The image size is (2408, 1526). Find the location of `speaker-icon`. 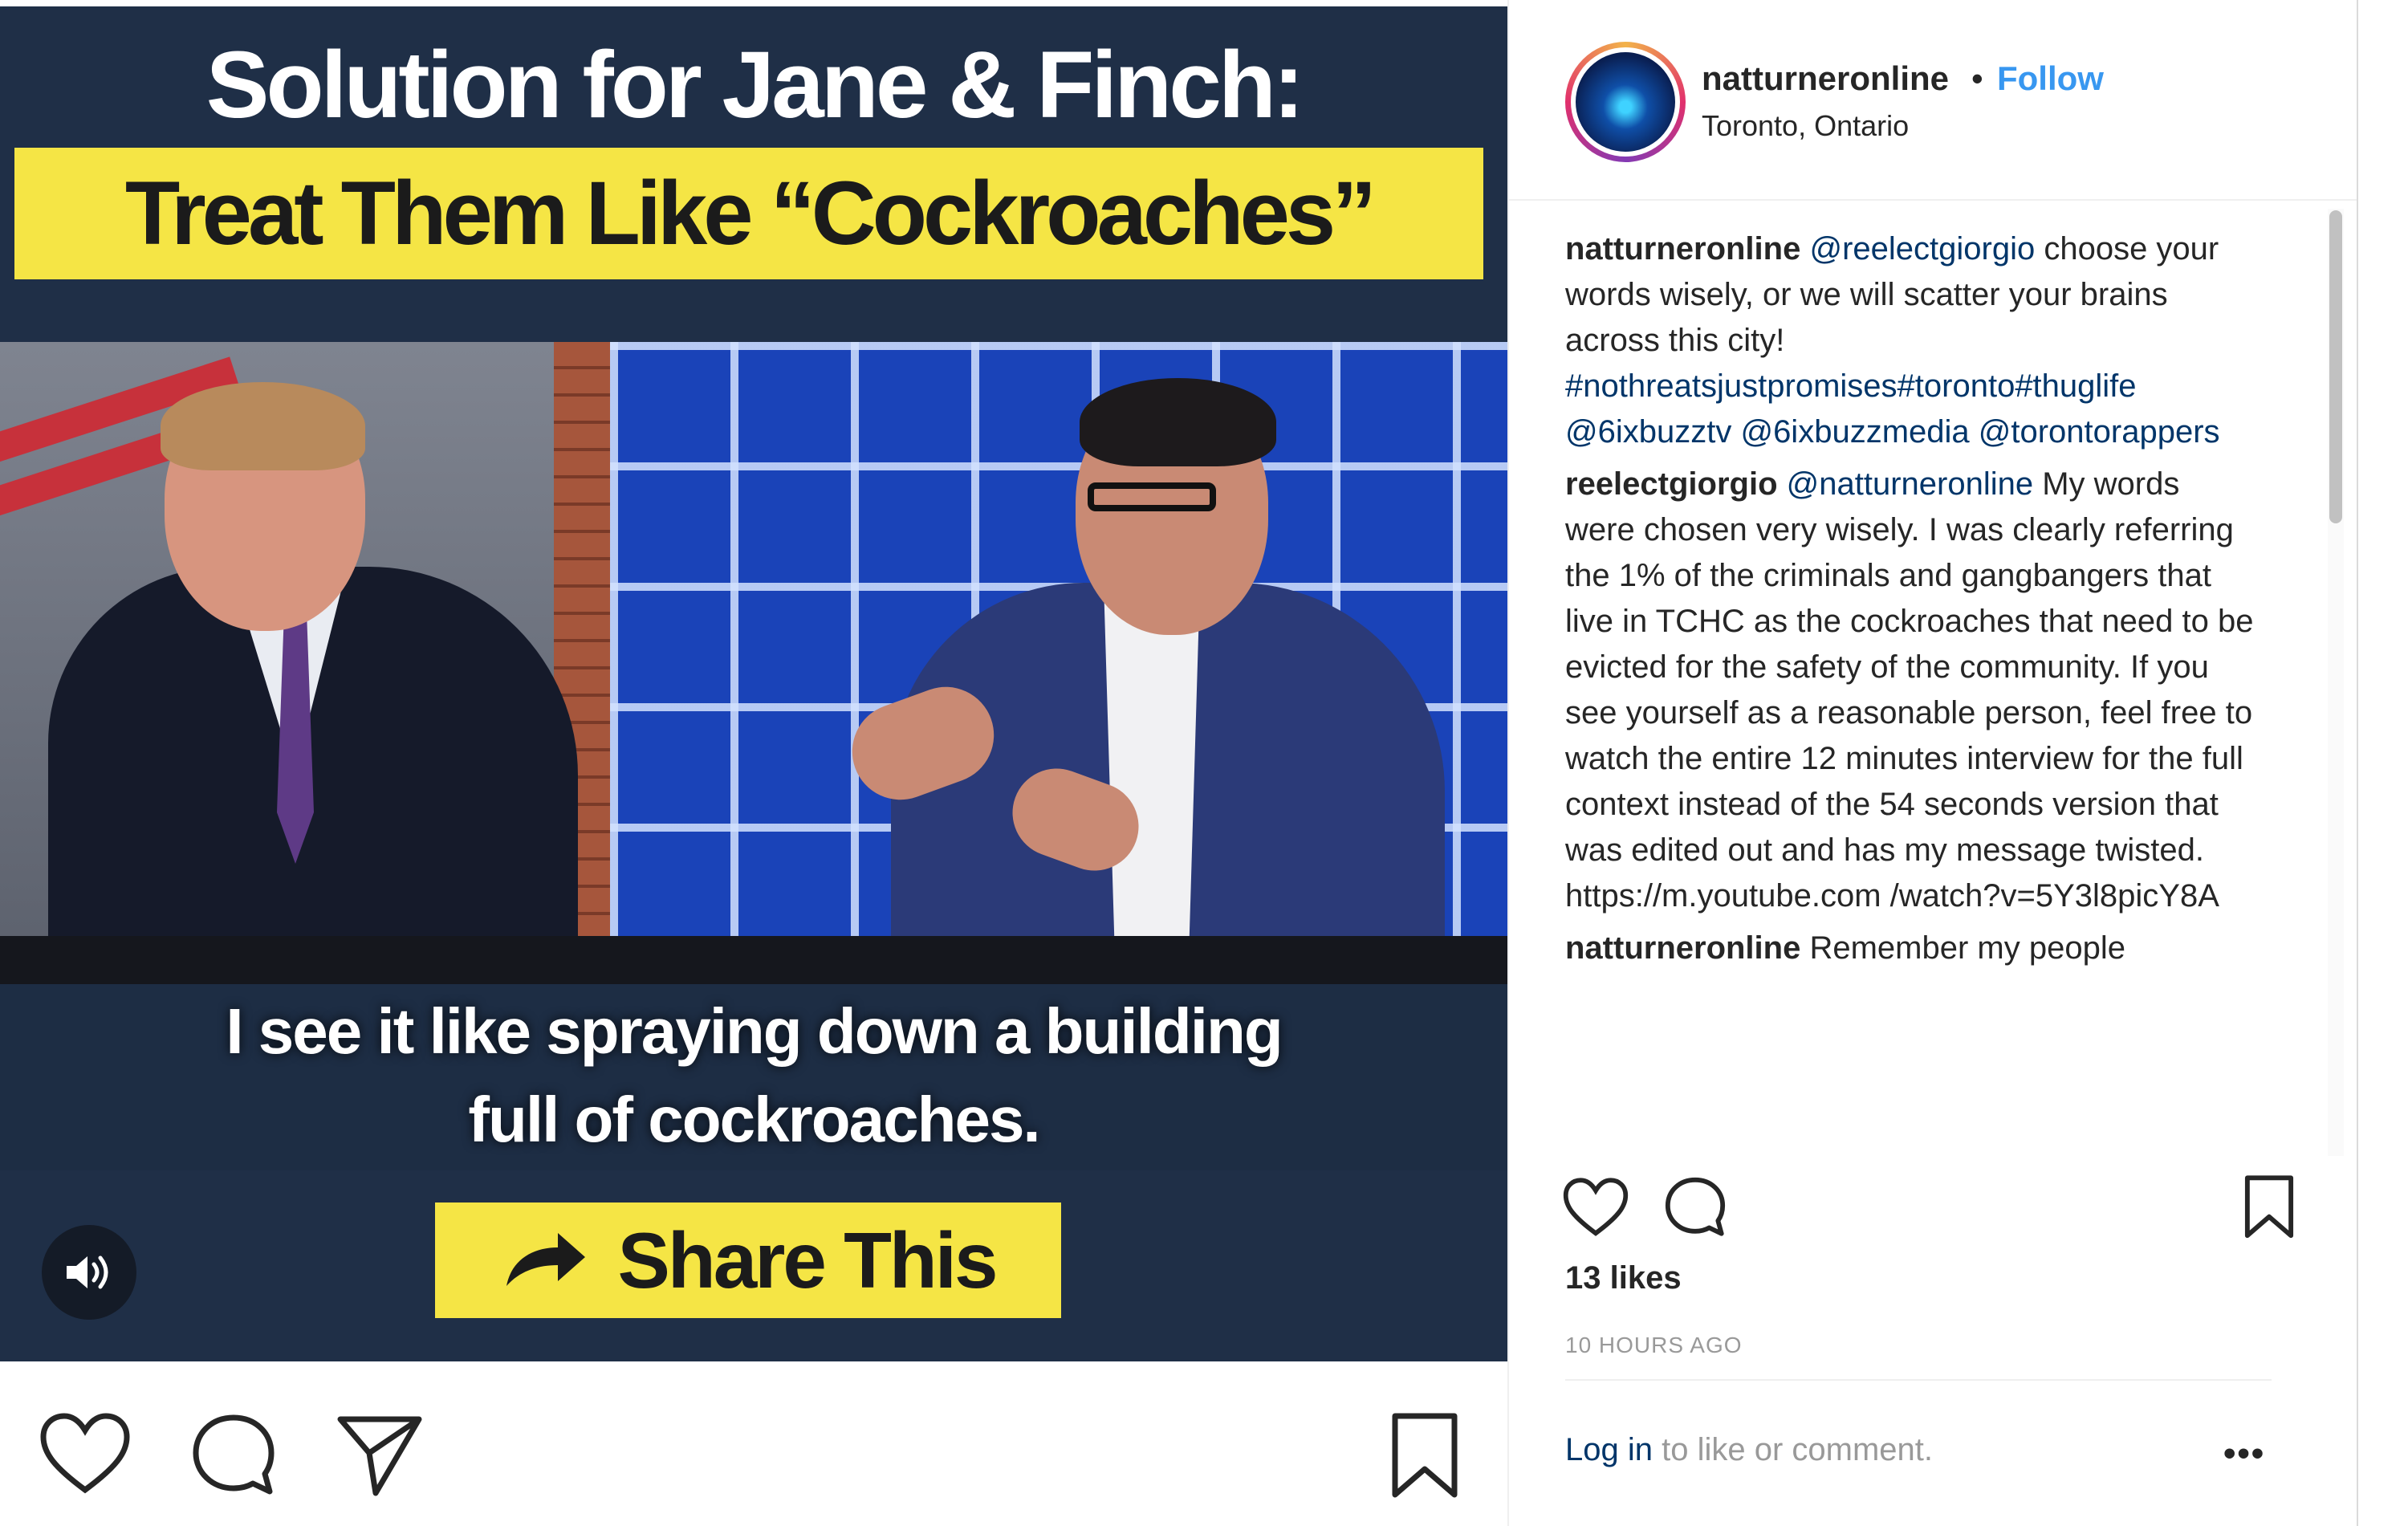

speaker-icon is located at coordinates (87, 1272).